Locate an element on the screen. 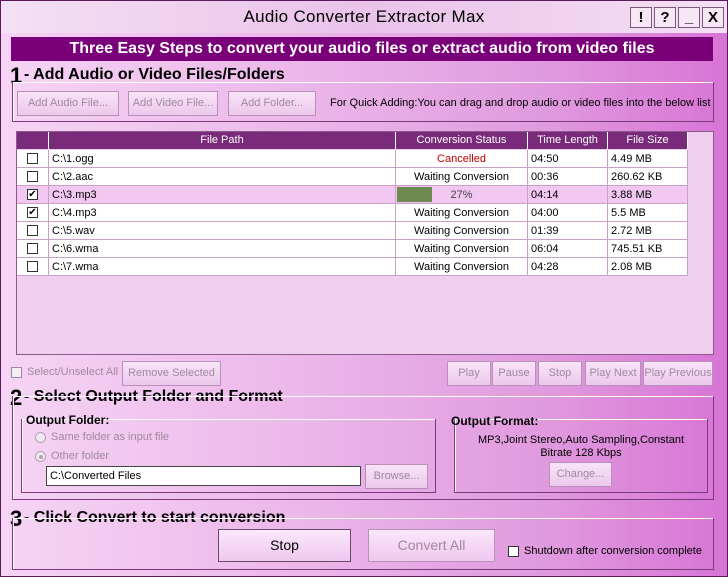 This screenshot has height=577, width=728. other-folder-label: Other folder is located at coordinates (80, 456).